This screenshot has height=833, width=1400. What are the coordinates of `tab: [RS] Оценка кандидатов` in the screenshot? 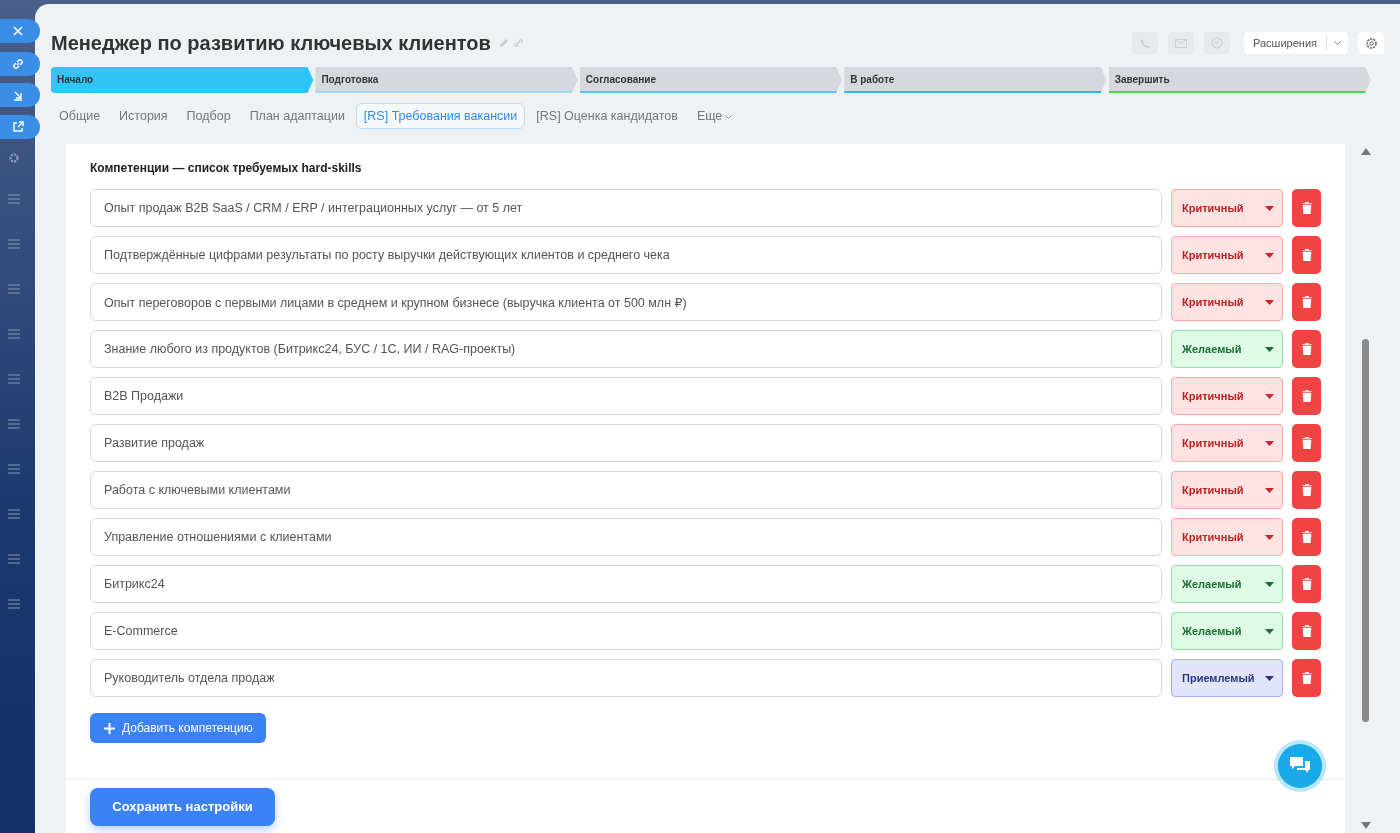 It's located at (607, 116).